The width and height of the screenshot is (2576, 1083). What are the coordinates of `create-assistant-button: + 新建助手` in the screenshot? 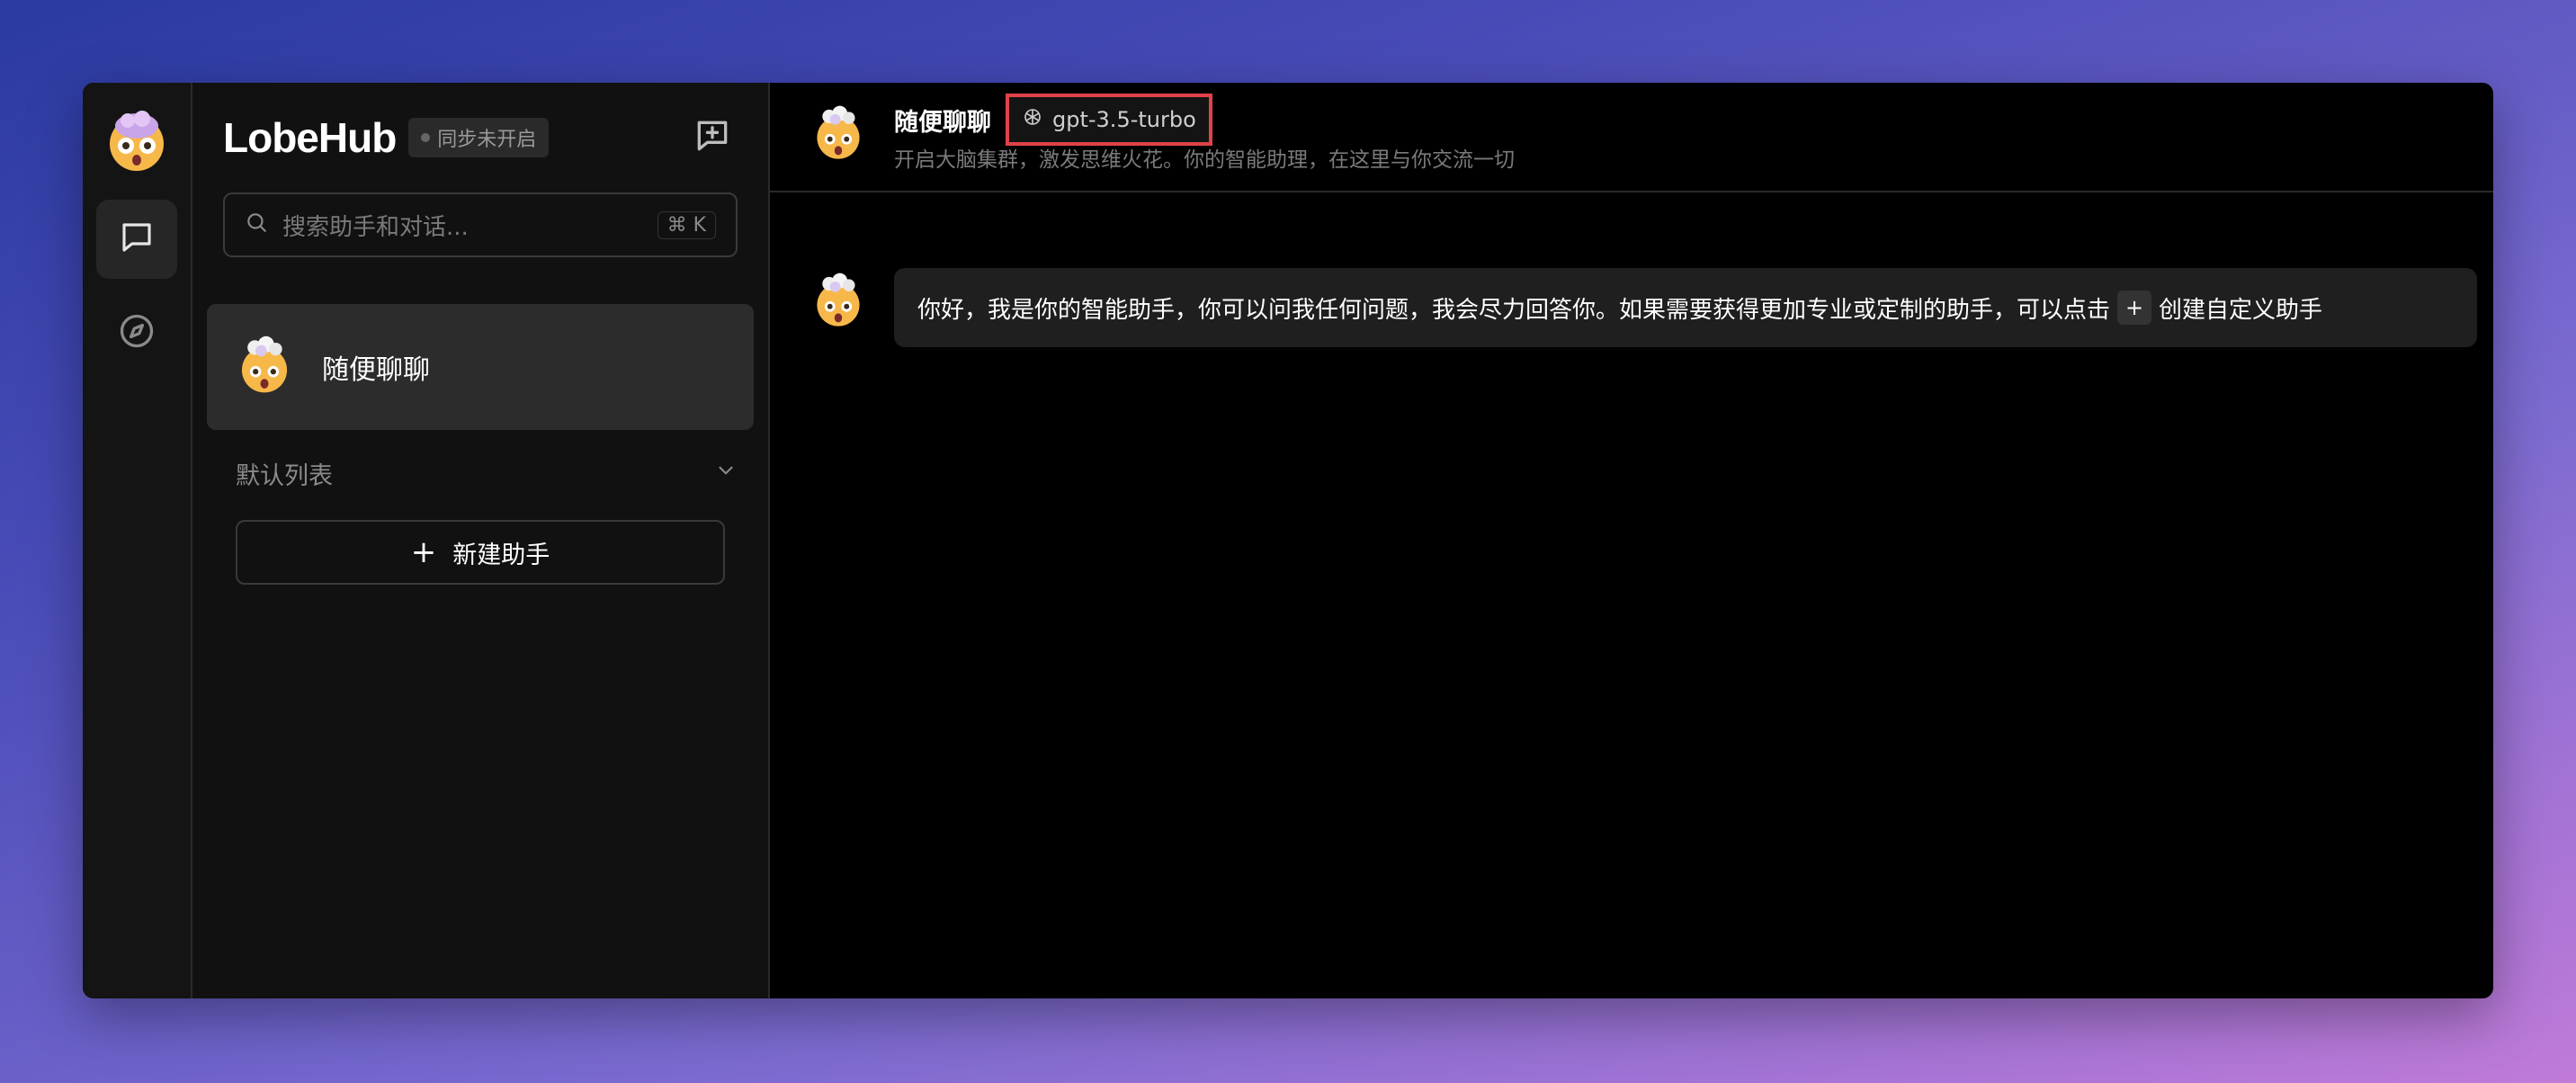 It's located at (480, 552).